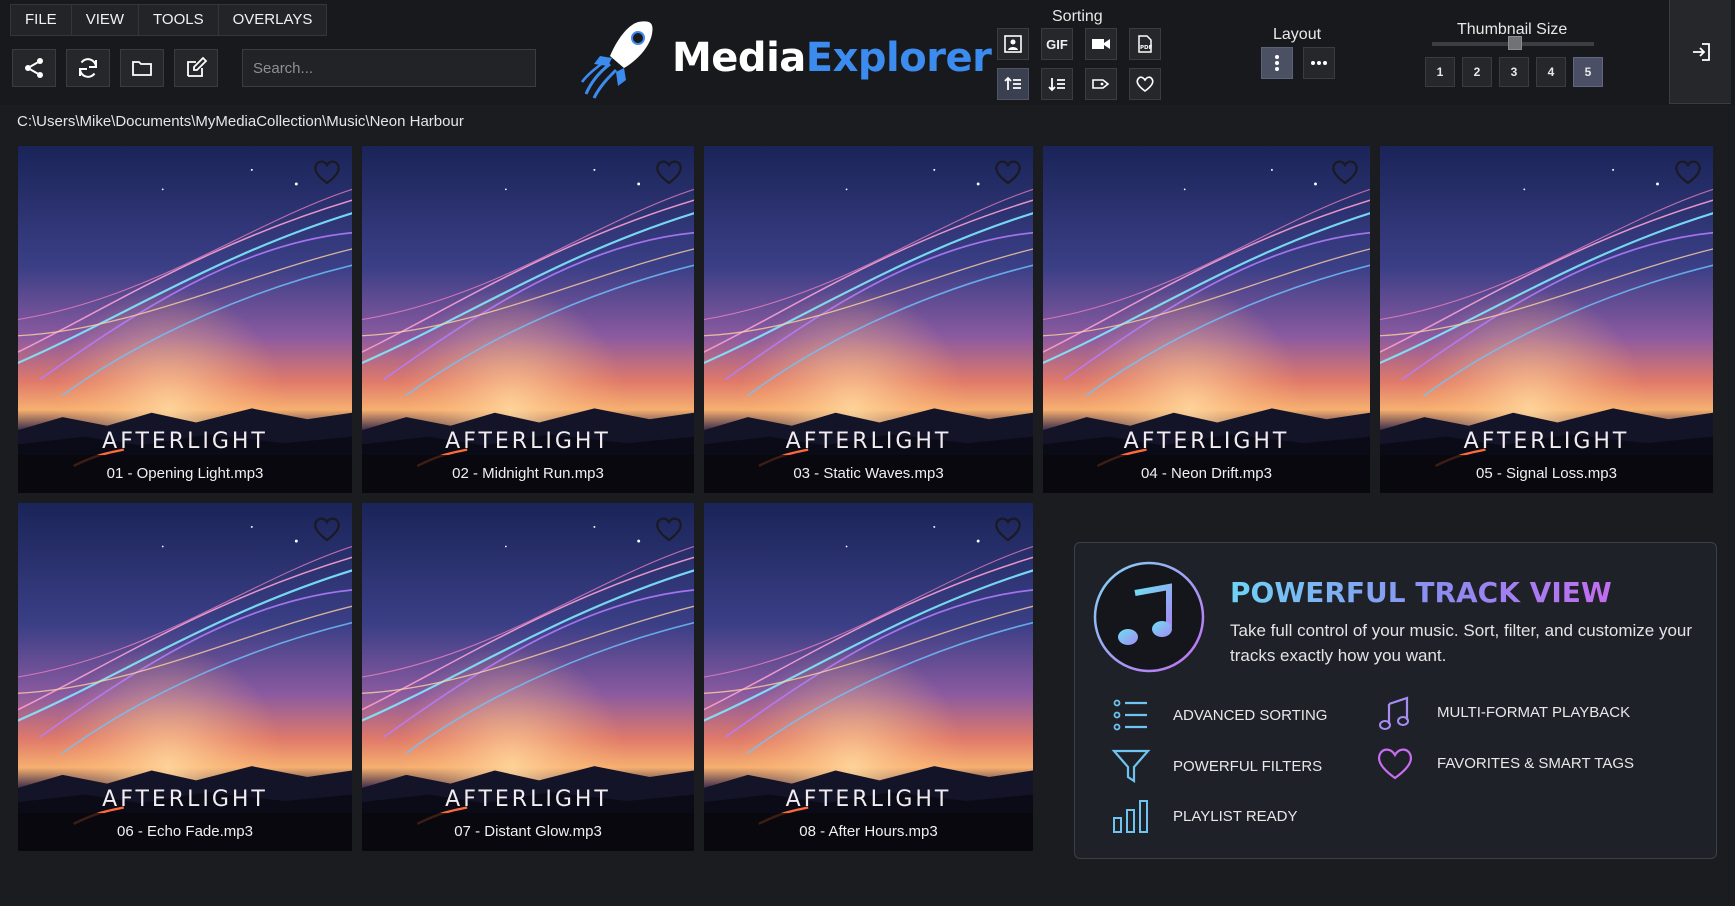 This screenshot has width=1735, height=906. What do you see at coordinates (41, 20) in the screenshot?
I see `menu-file: FILE` at bounding box center [41, 20].